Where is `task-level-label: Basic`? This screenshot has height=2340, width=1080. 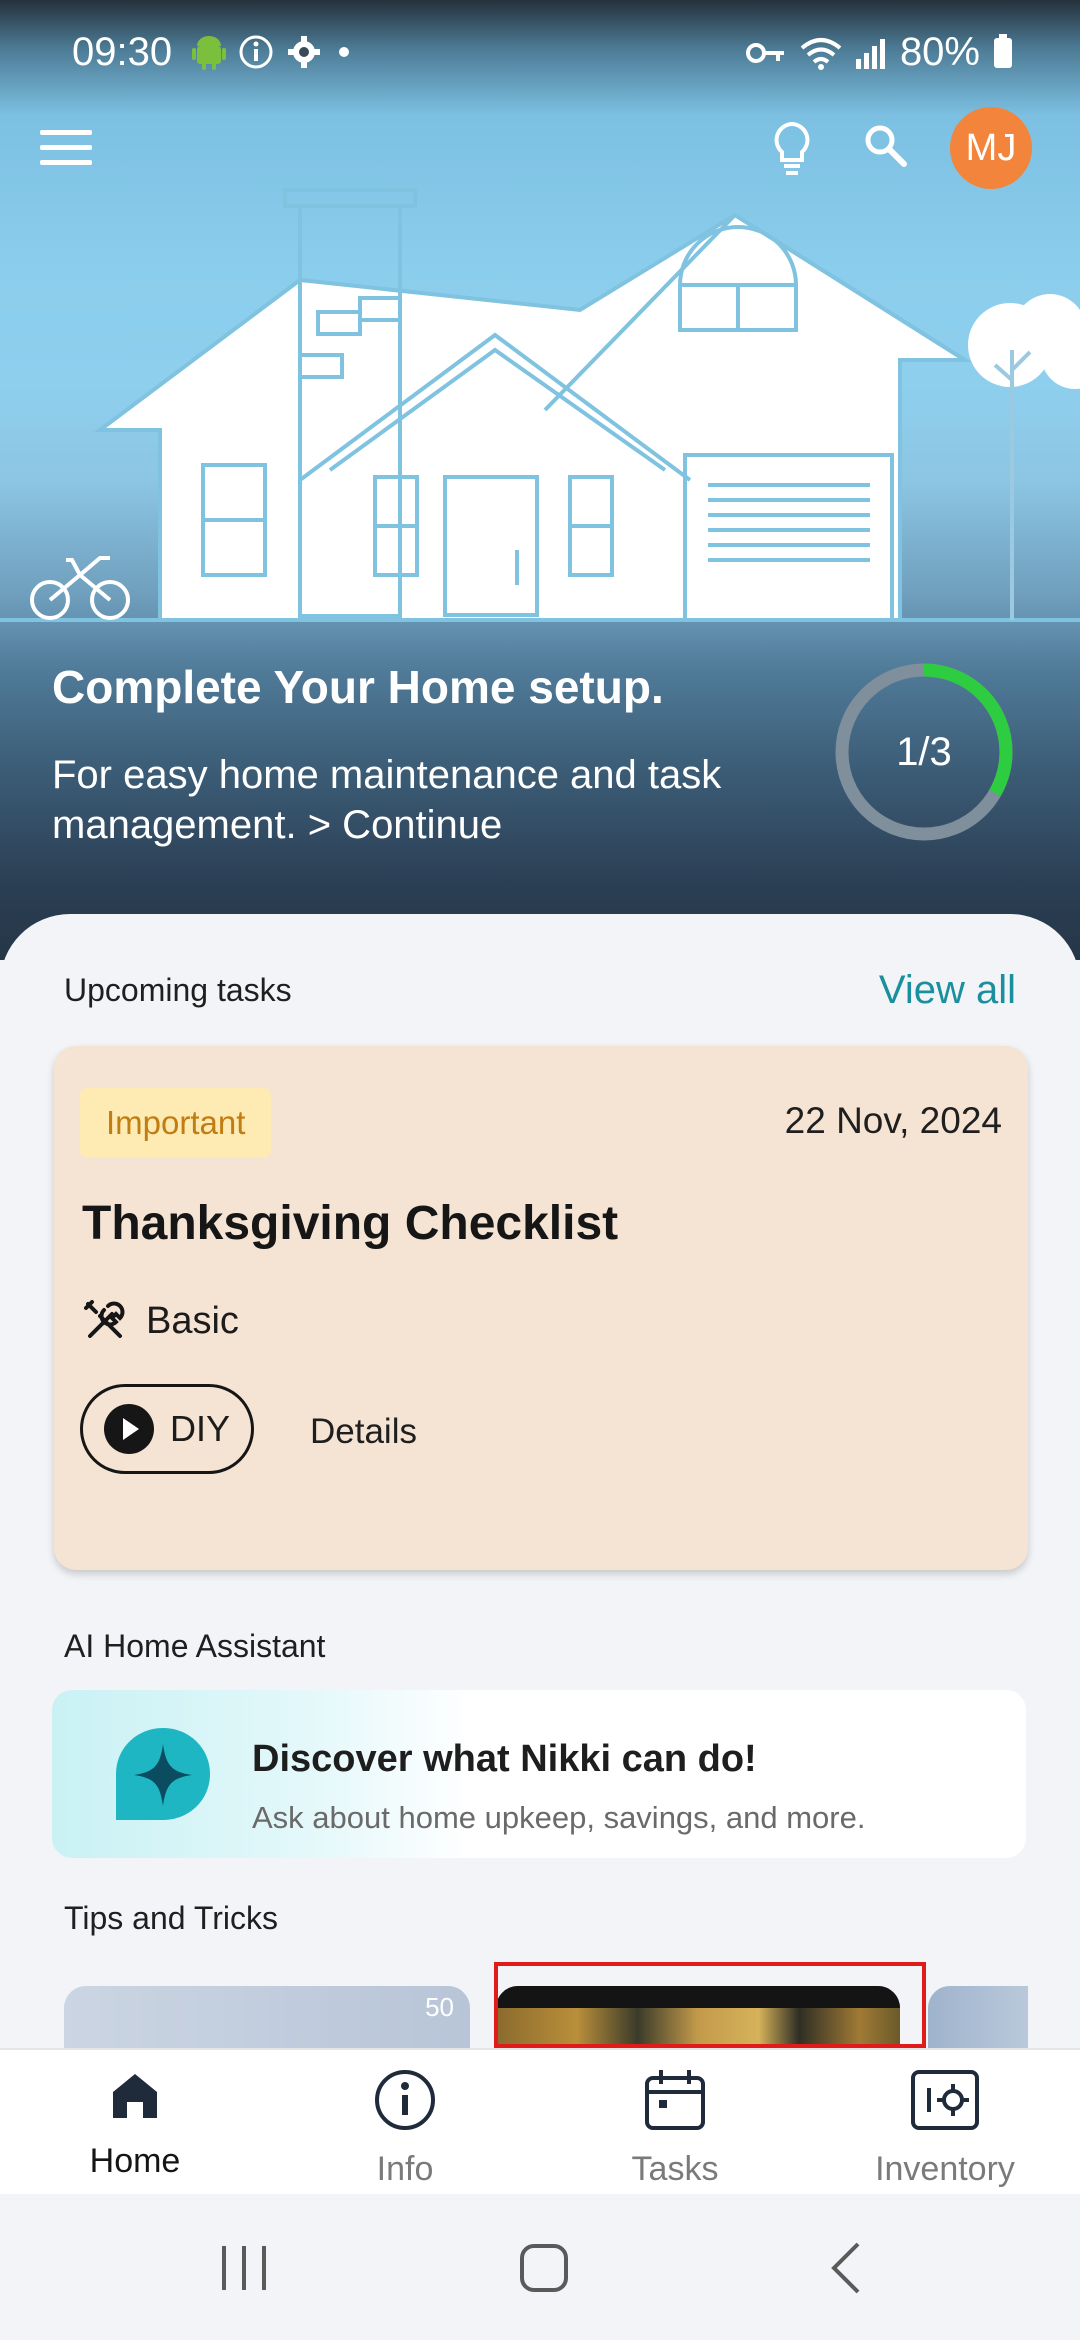 task-level-label: Basic is located at coordinates (192, 1320).